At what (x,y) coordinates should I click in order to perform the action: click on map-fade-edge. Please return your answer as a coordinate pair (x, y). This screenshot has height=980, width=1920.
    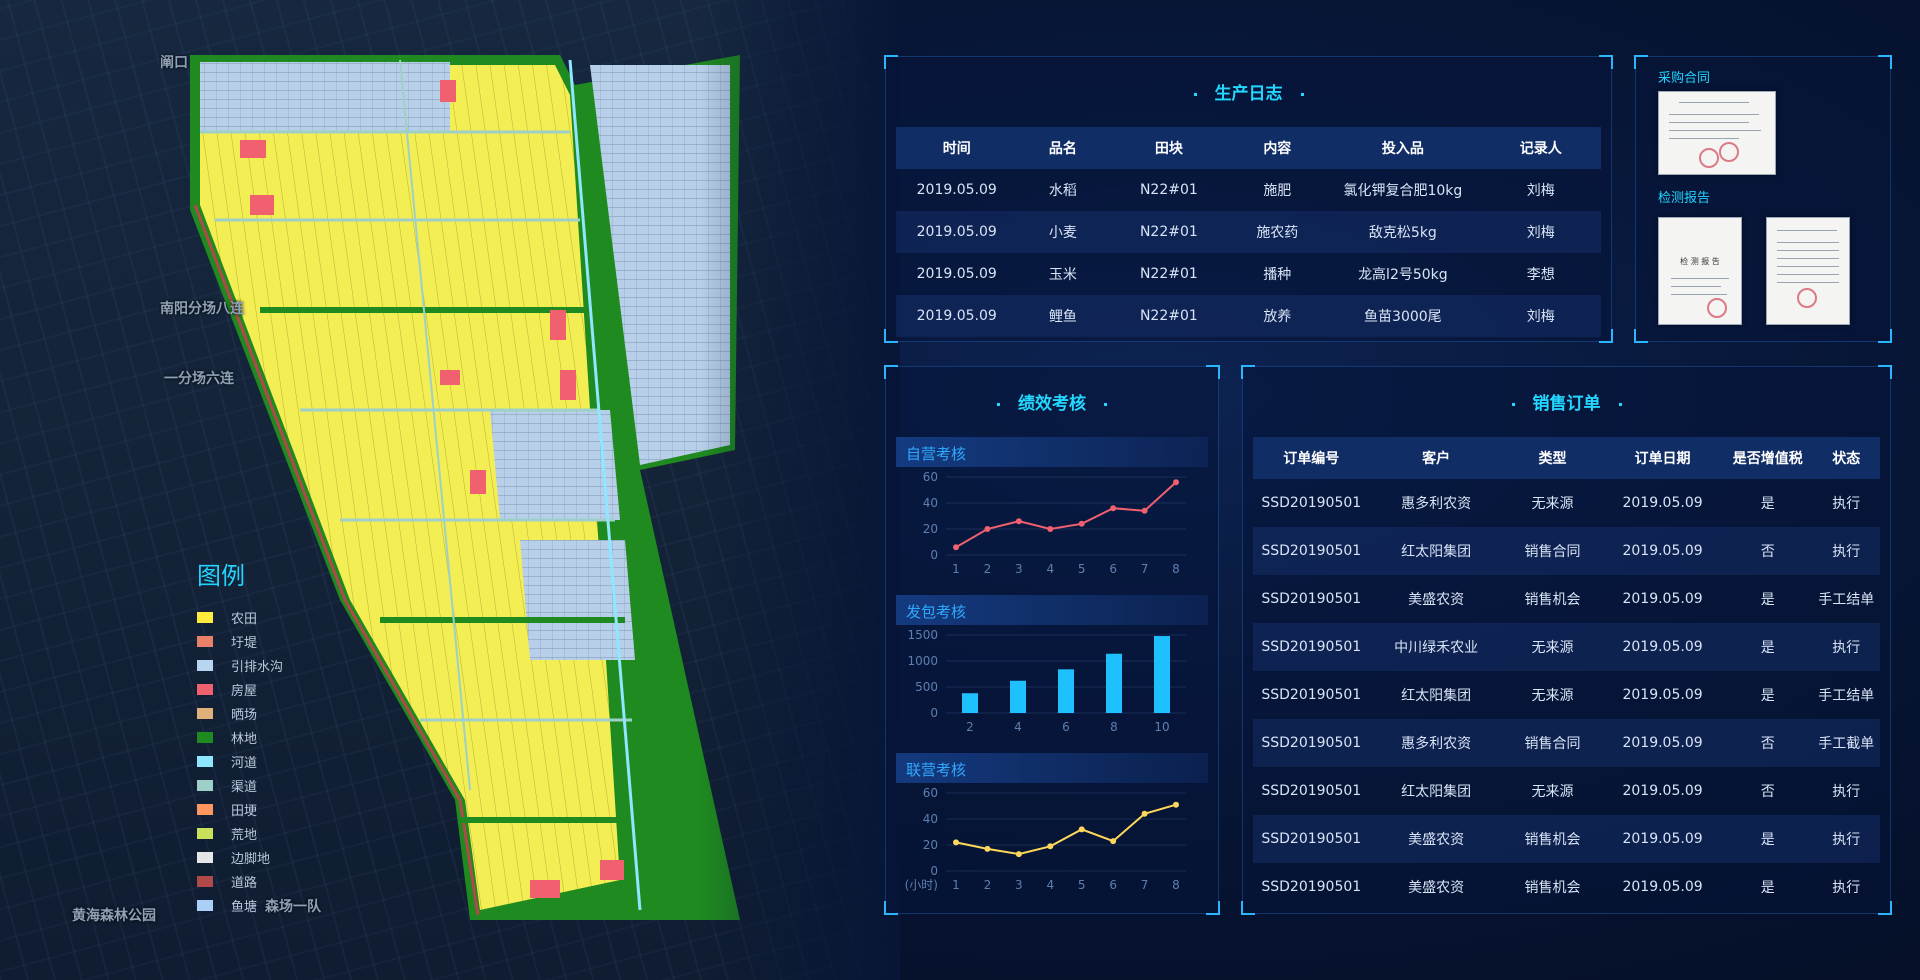
    Looking at the image, I should click on (800, 490).